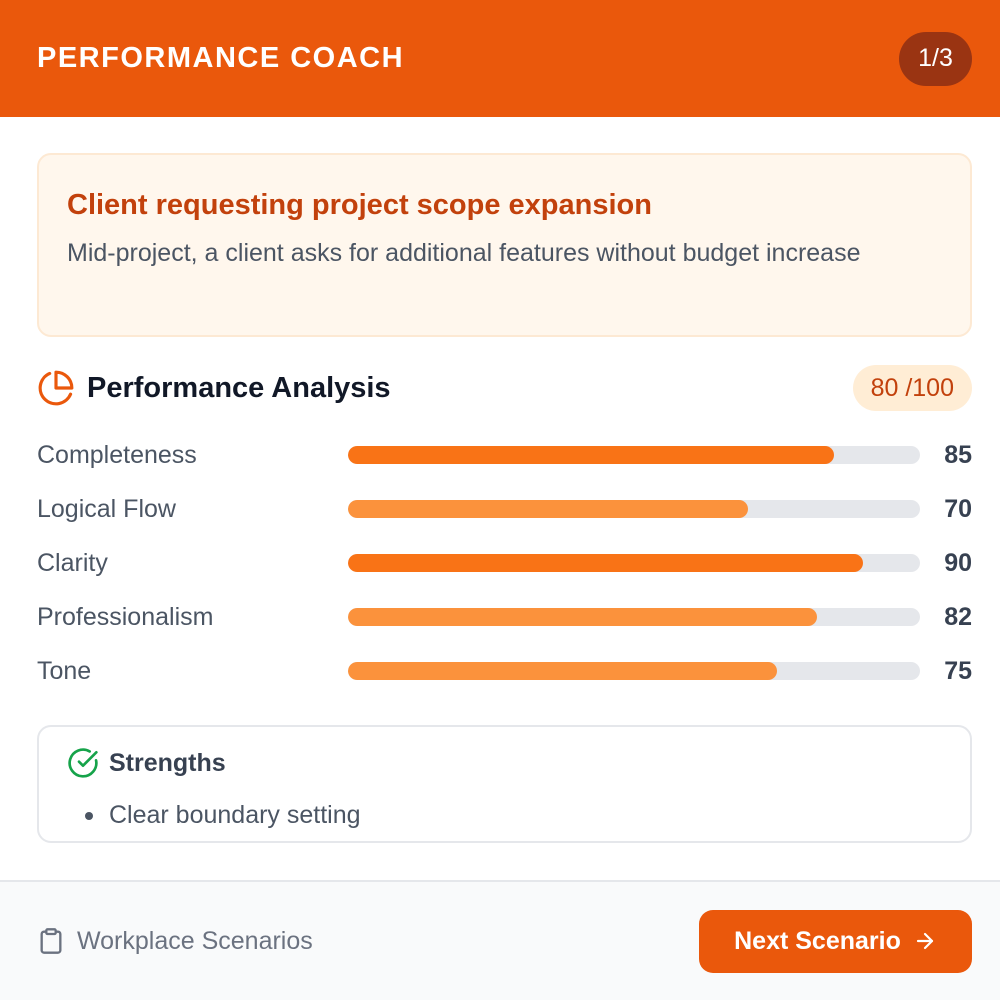 Image resolution: width=1000 pixels, height=1000 pixels. What do you see at coordinates (817, 940) in the screenshot?
I see `next-scenario-label: Next Scenario` at bounding box center [817, 940].